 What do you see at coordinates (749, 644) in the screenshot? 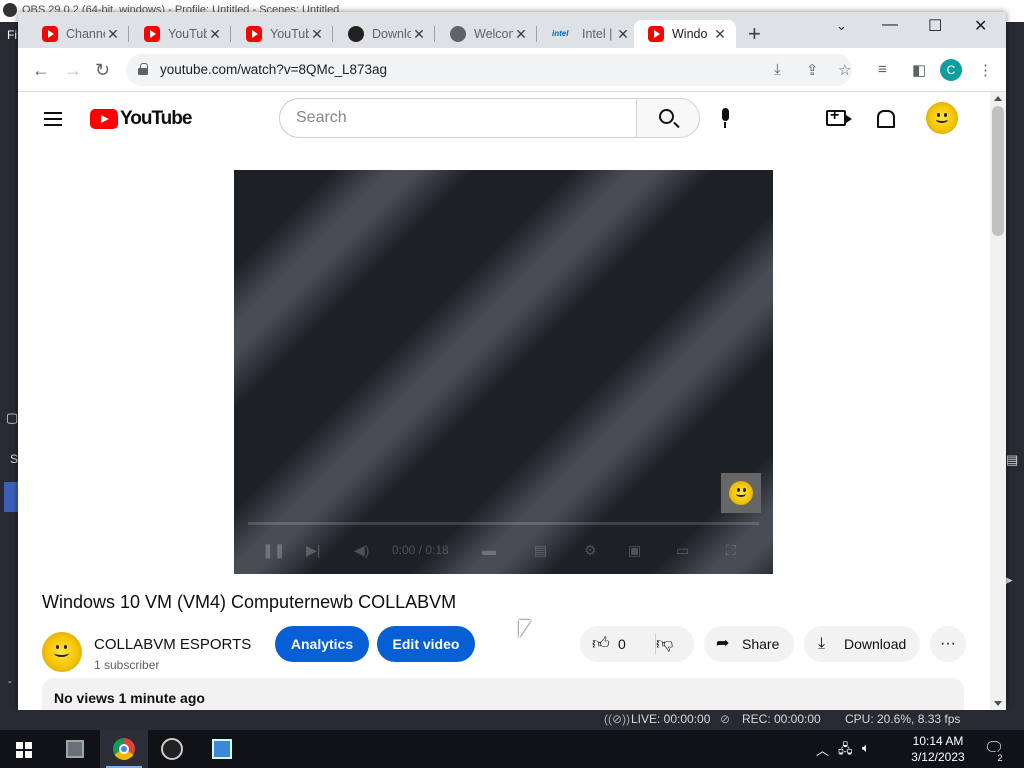
I see `share-button: ➦ Share` at bounding box center [749, 644].